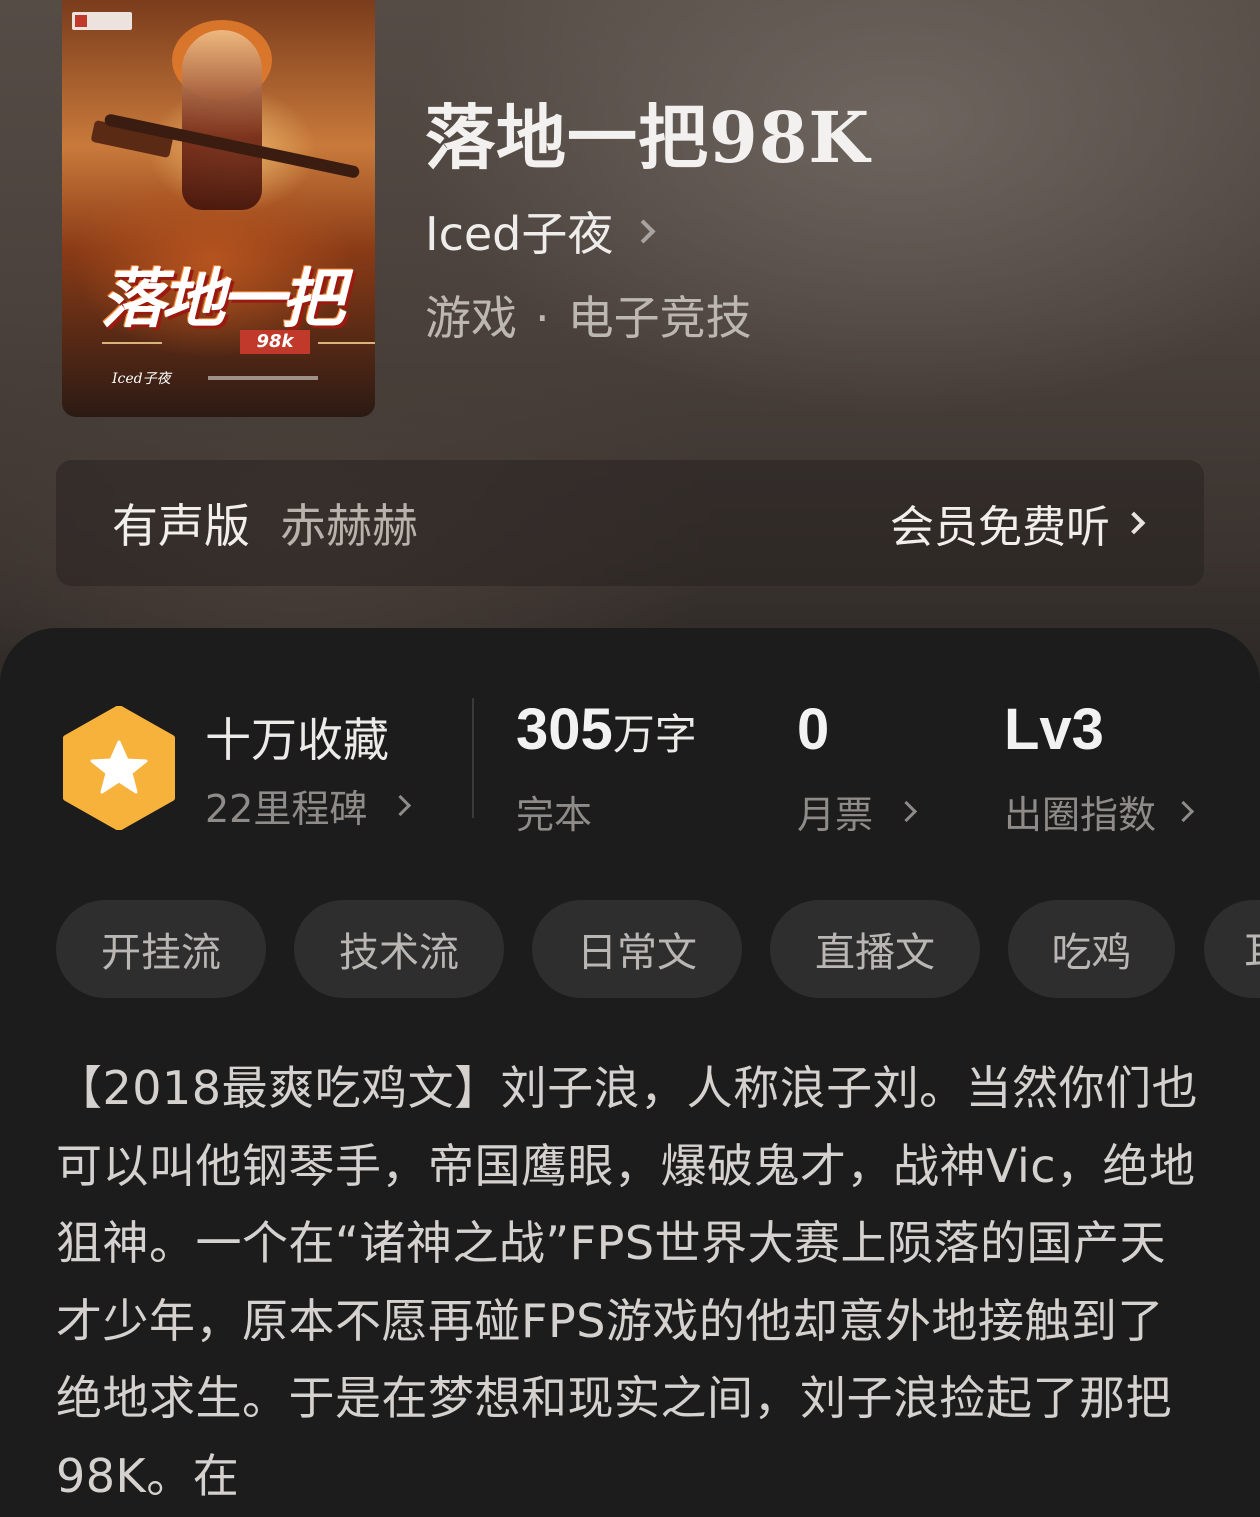 The image size is (1260, 1517). Describe the element at coordinates (519, 234) in the screenshot. I see `author-name: Iced子夜` at that location.